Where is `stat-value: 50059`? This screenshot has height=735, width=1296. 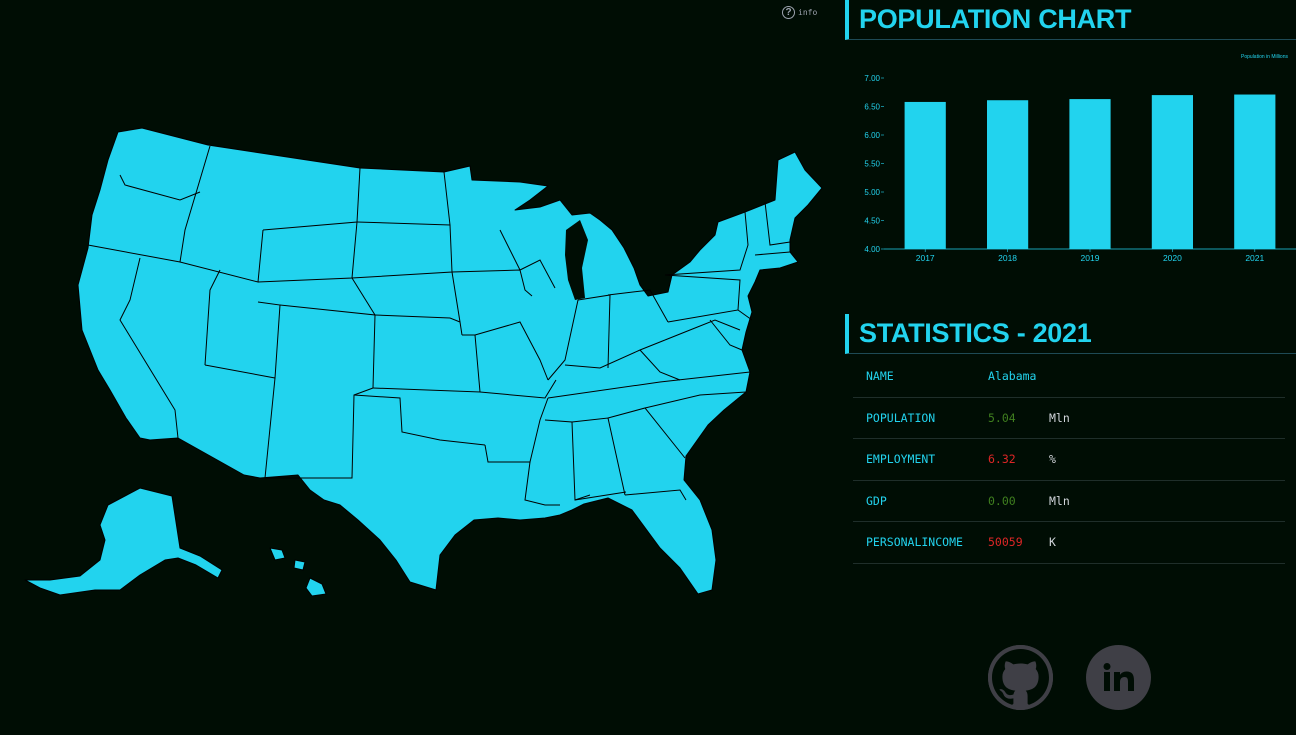
stat-value: 50059 is located at coordinates (1005, 542).